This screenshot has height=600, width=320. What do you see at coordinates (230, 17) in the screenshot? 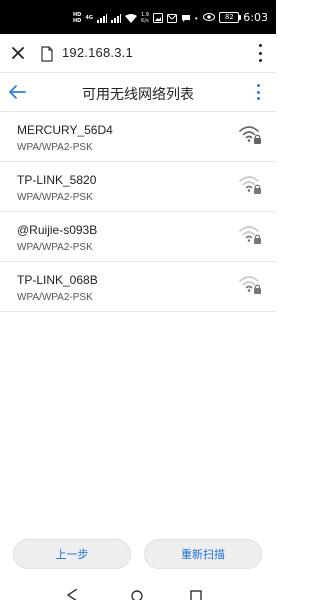
I see `battery-icon: 82` at bounding box center [230, 17].